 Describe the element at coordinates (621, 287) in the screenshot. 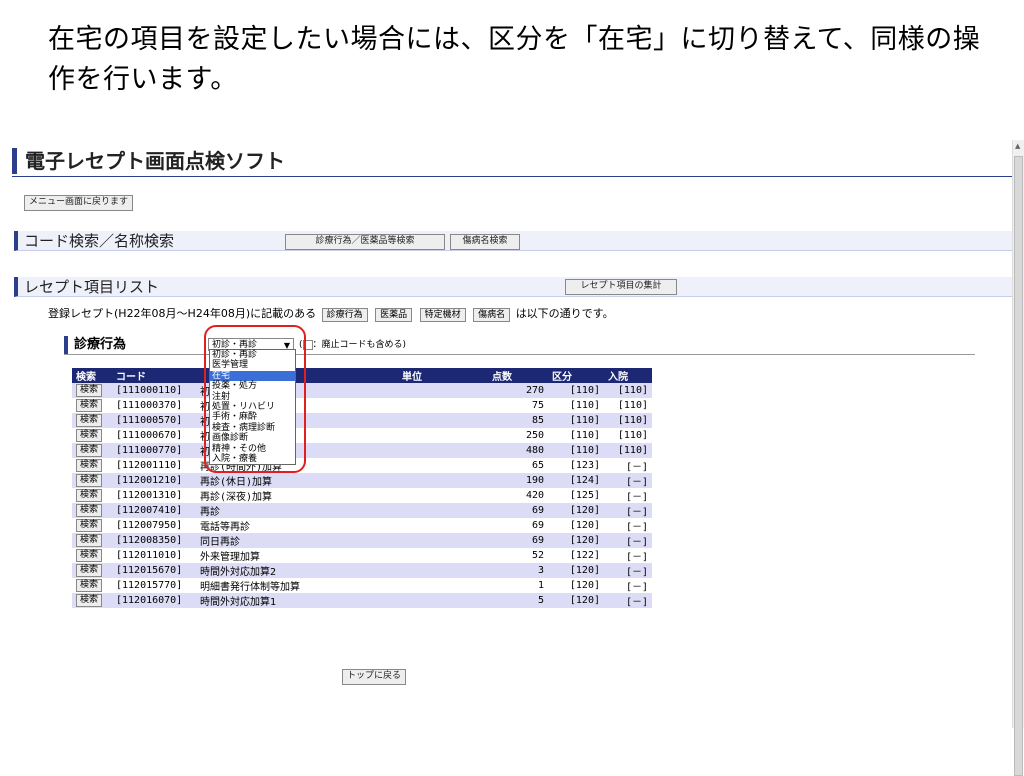

I see `receipt-summary-button: レセプト項目の集計` at that location.